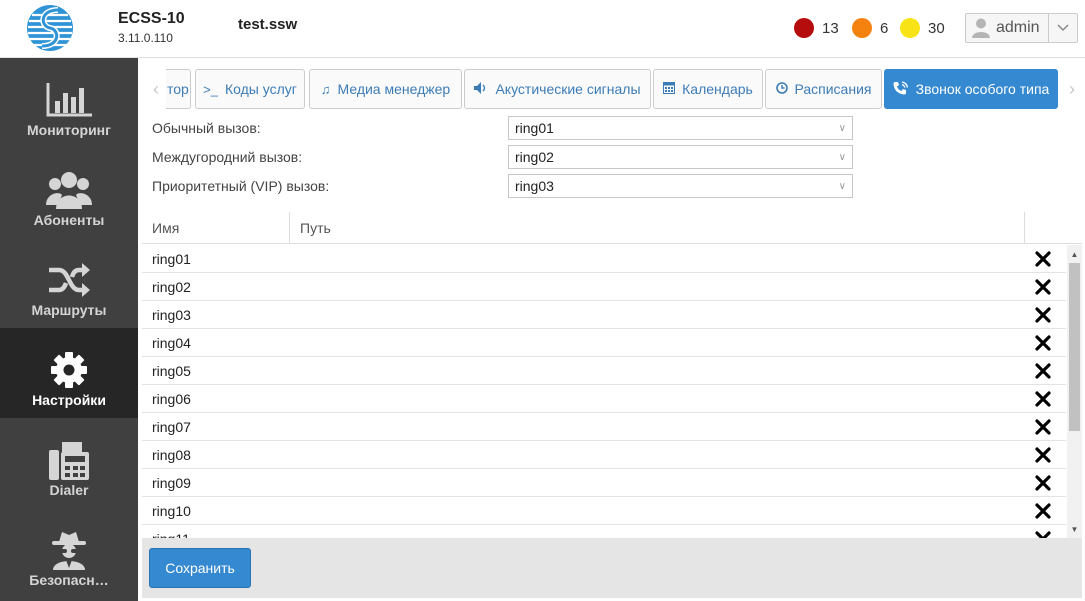 The width and height of the screenshot is (1085, 601). What do you see at coordinates (604, 287) in the screenshot?
I see `table-row: ring02` at bounding box center [604, 287].